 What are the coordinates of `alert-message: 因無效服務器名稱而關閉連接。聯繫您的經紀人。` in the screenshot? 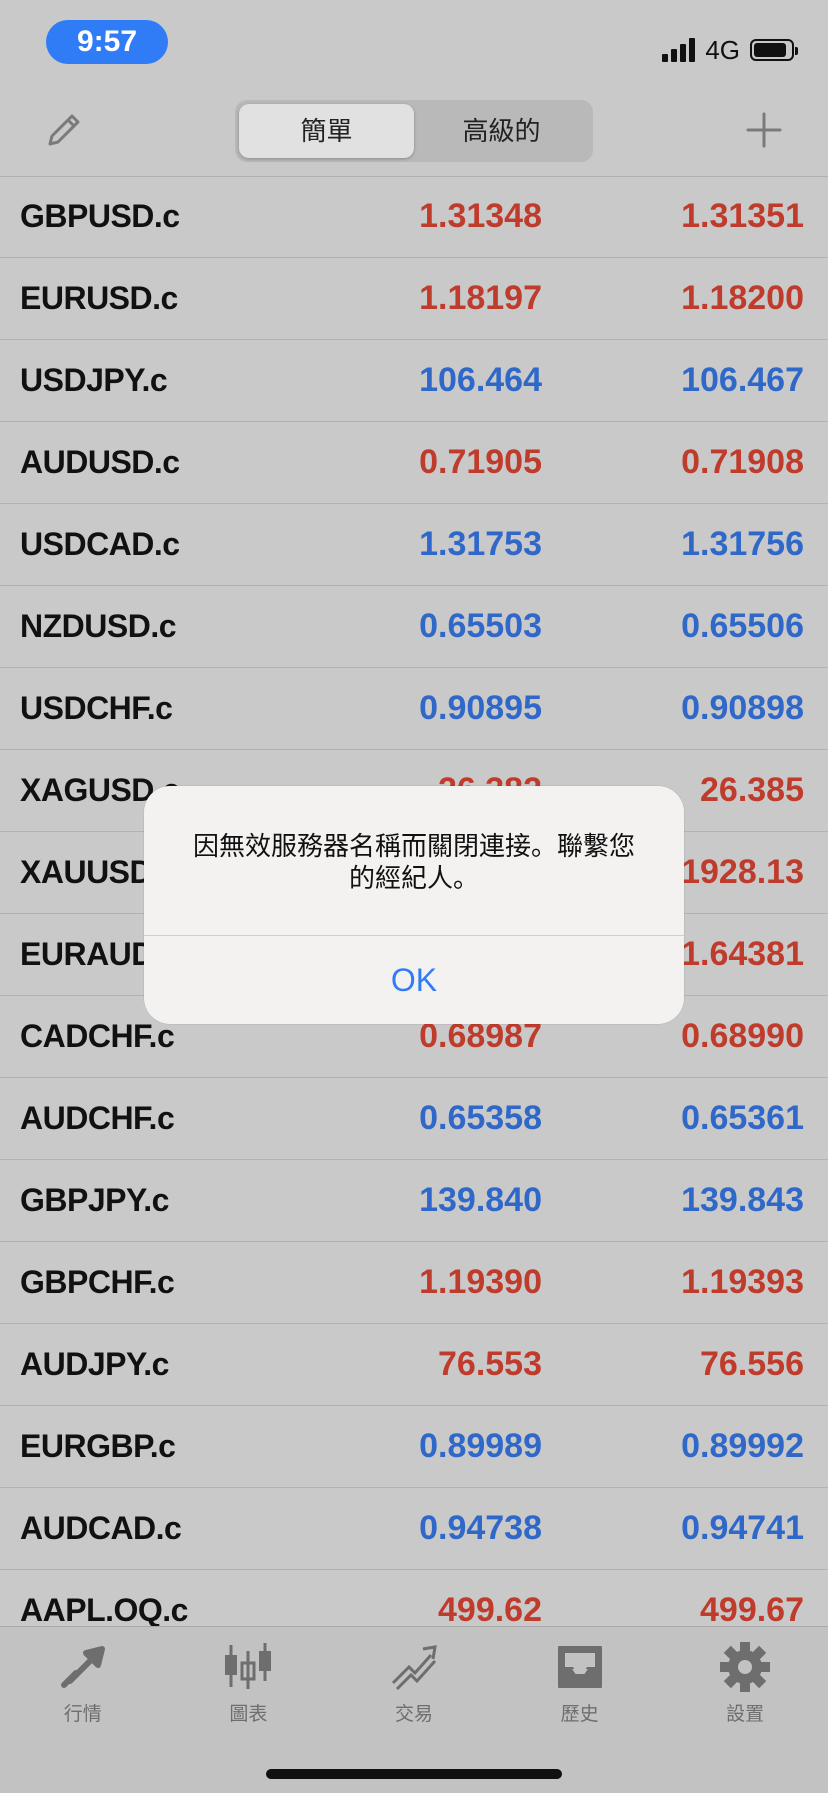 It's located at (414, 861).